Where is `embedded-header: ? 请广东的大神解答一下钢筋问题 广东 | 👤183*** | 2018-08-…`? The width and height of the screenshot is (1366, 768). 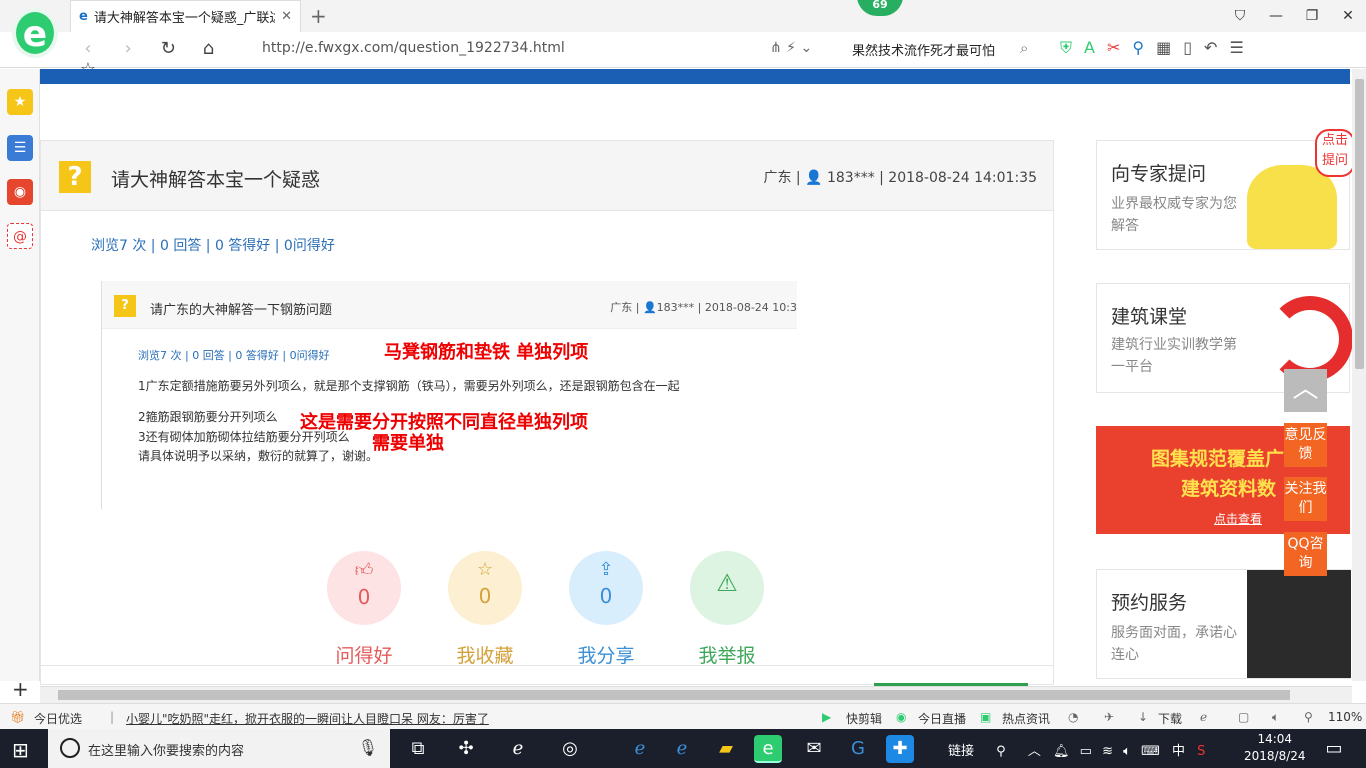
embedded-header: ? 请广东的大神解答一下钢筋问题 广东 | 👤183*** | 2018-08-… is located at coordinates (449, 305).